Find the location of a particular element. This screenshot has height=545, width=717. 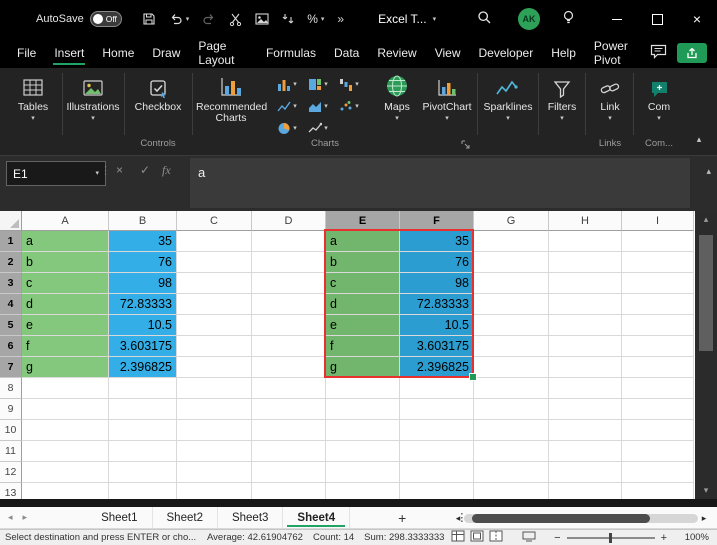

menu-tab-file: File is located at coordinates (26, 53).